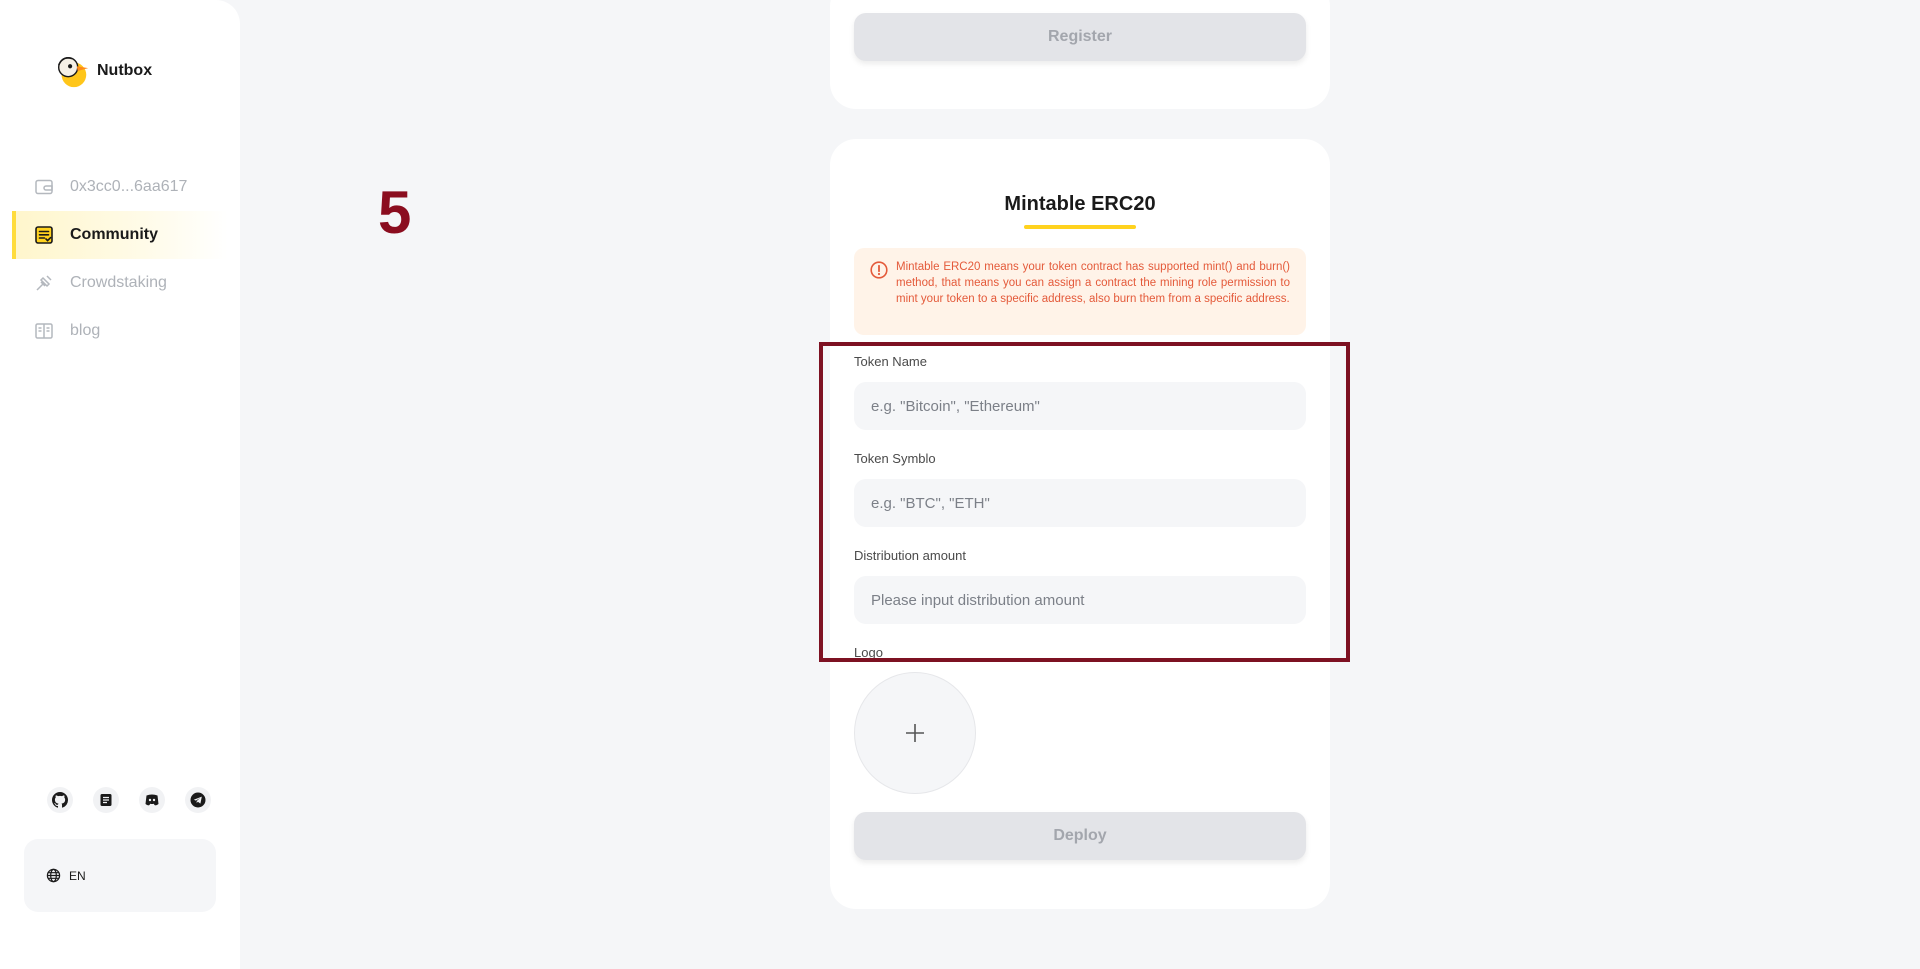  Describe the element at coordinates (120, 875) in the screenshot. I see `language-selector: EN` at that location.